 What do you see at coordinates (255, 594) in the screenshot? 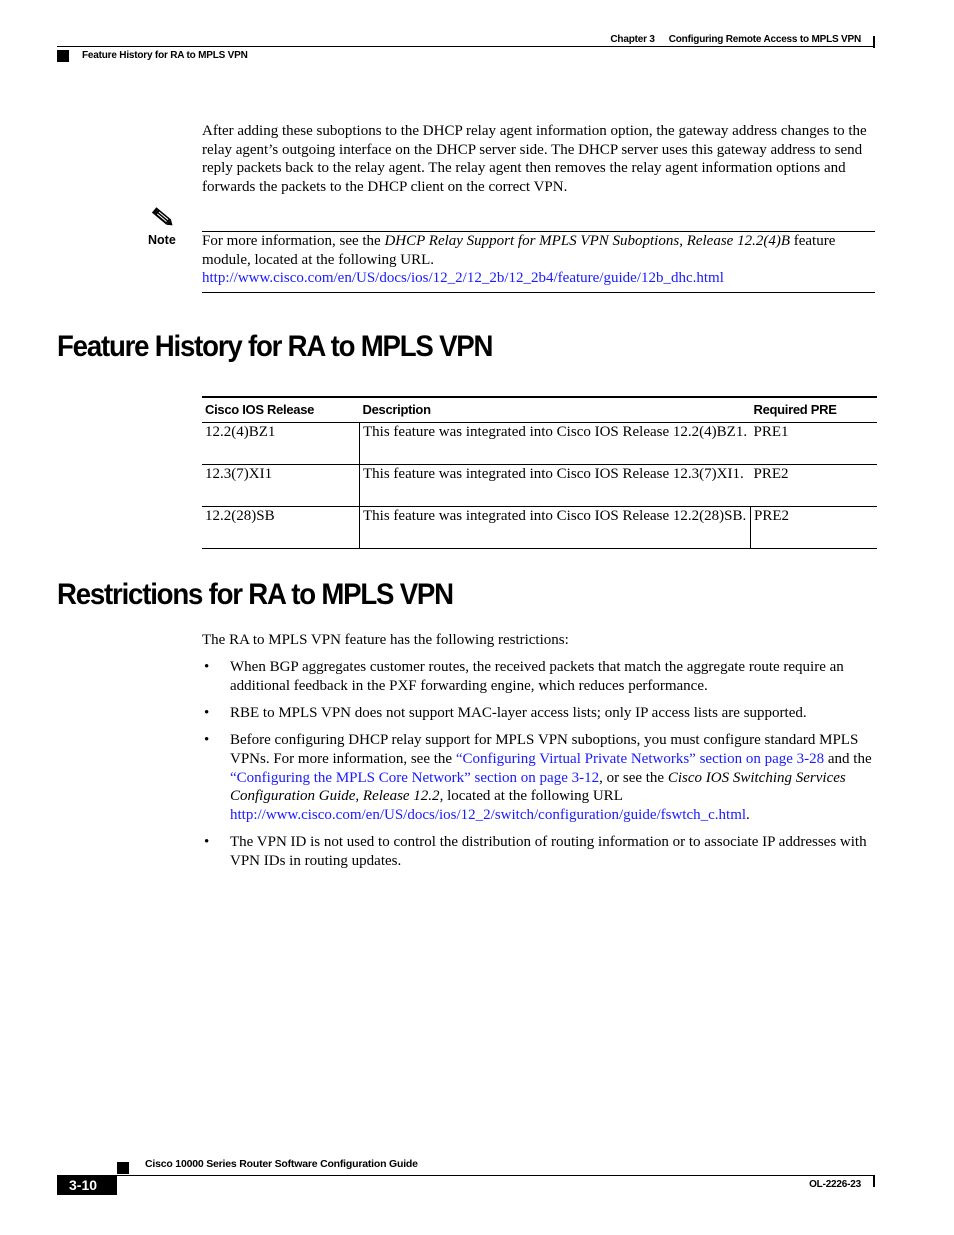
I see `heading-restrictions: Restrictions for RA to MPLS VPN` at bounding box center [255, 594].